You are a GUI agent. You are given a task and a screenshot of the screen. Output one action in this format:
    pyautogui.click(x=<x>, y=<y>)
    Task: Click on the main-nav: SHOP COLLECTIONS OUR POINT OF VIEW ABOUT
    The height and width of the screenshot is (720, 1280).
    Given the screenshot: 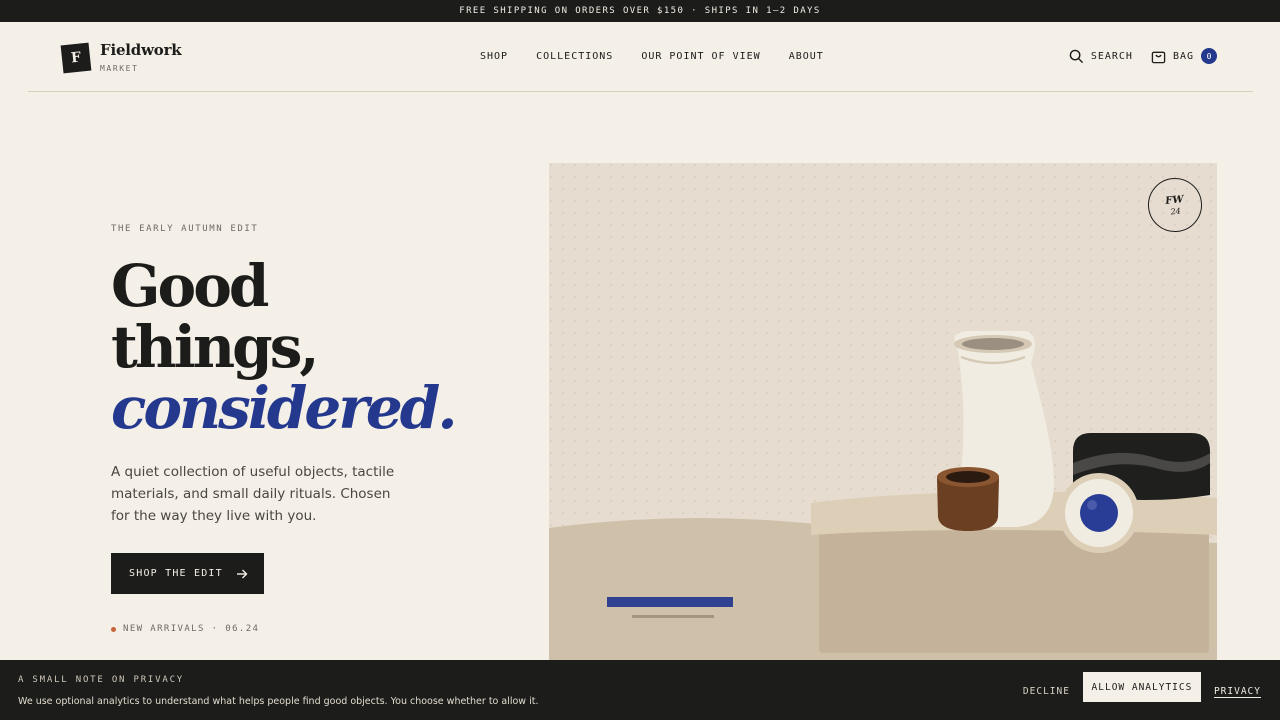 What is the action you would take?
    pyautogui.click(x=652, y=56)
    